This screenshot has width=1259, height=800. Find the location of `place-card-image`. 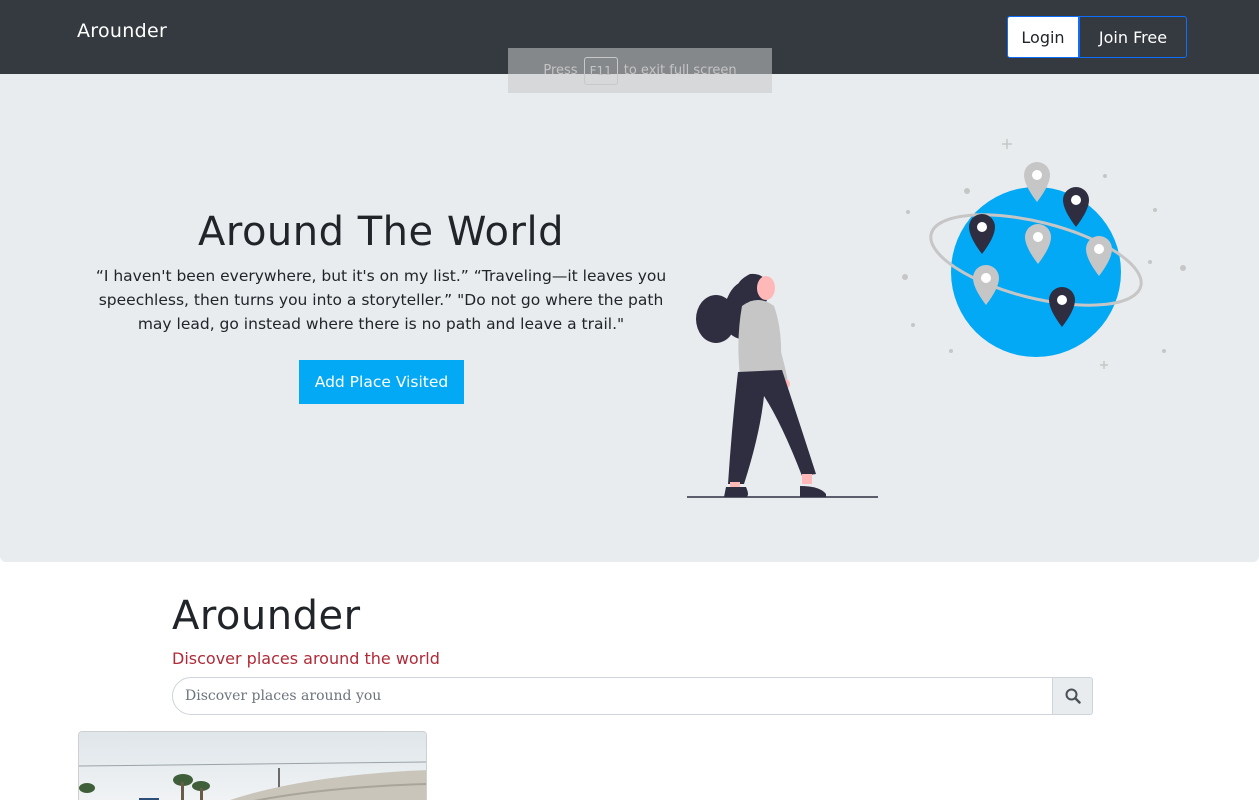

place-card-image is located at coordinates (252, 766).